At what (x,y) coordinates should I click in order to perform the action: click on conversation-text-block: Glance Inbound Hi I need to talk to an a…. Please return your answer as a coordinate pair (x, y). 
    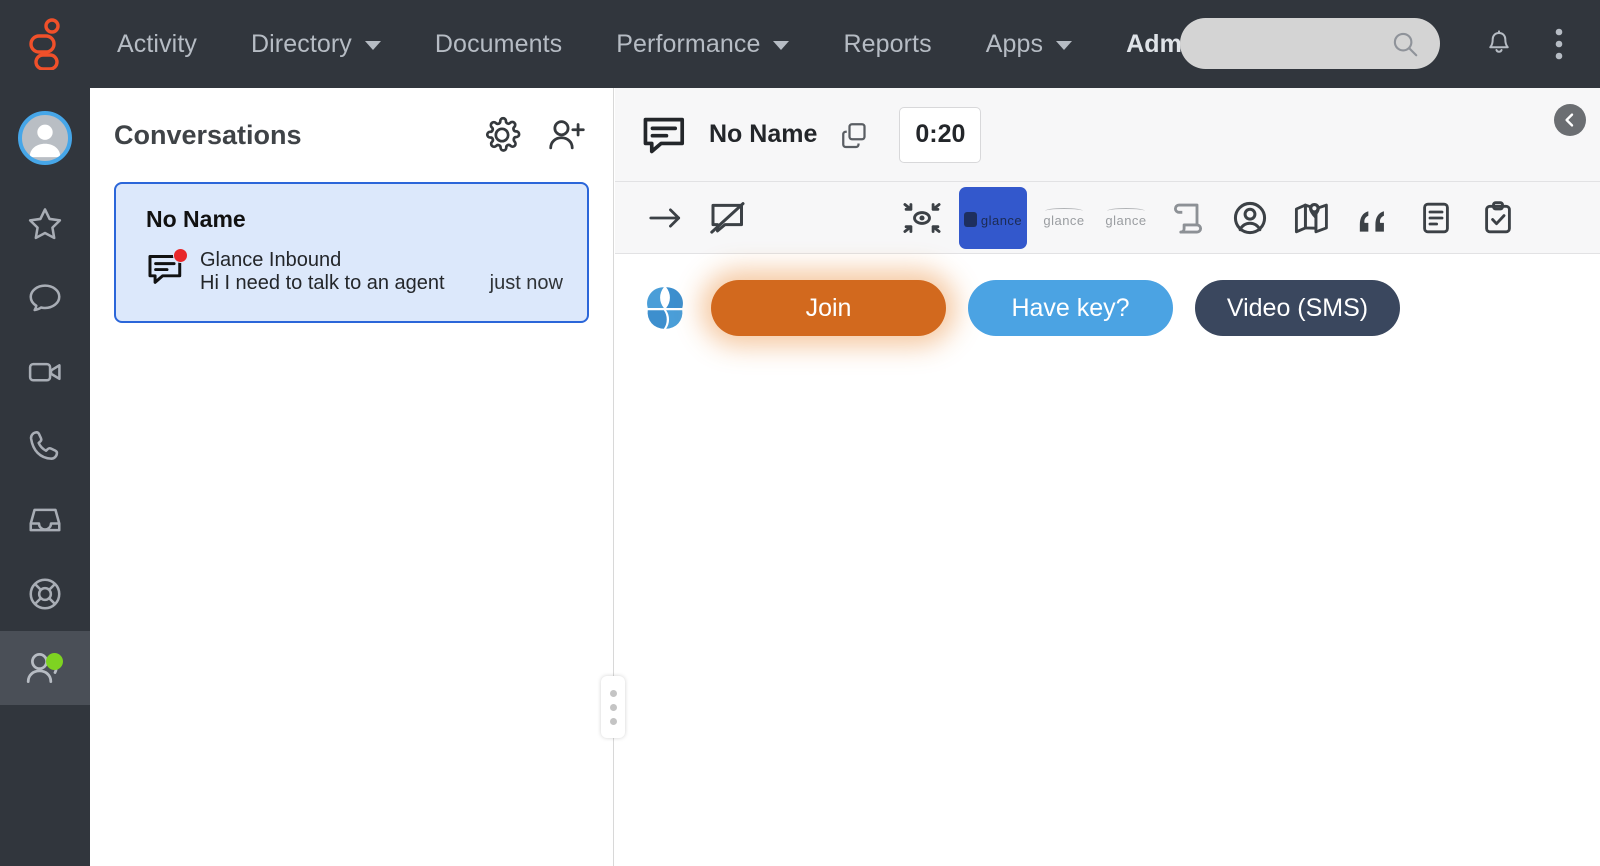
    Looking at the image, I should click on (381, 272).